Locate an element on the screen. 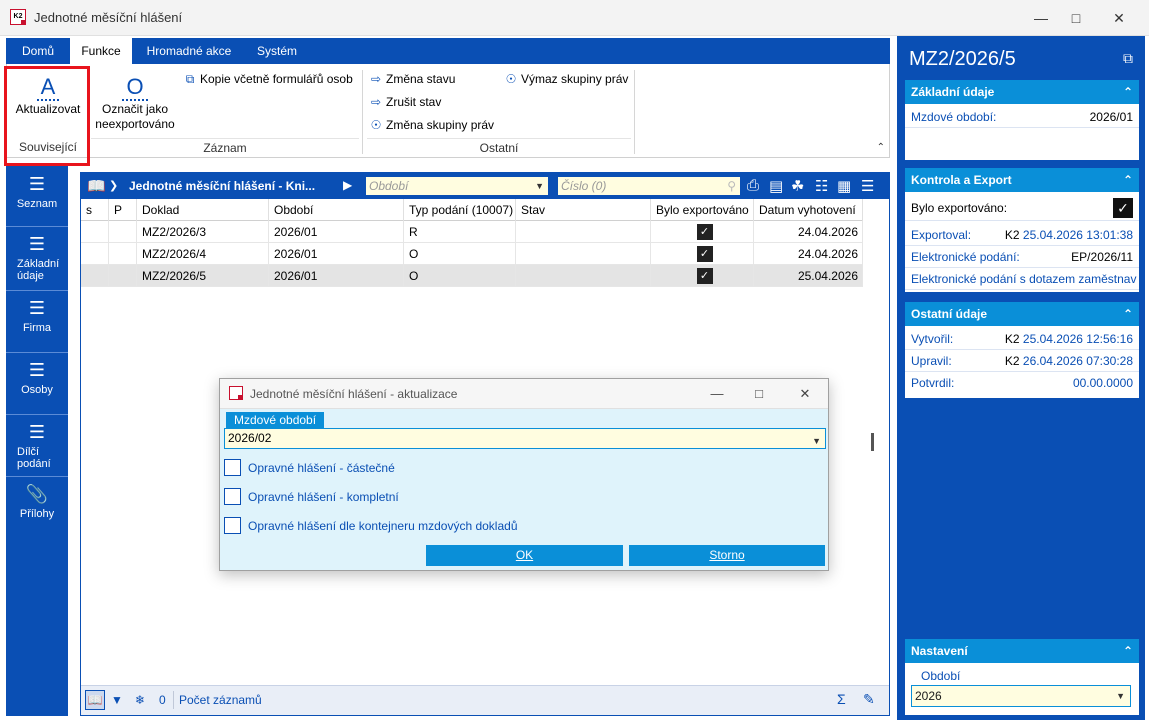 The height and width of the screenshot is (725, 1149). nav-item-dilci-podani: ☰ Dílčí podání is located at coordinates (37, 446).